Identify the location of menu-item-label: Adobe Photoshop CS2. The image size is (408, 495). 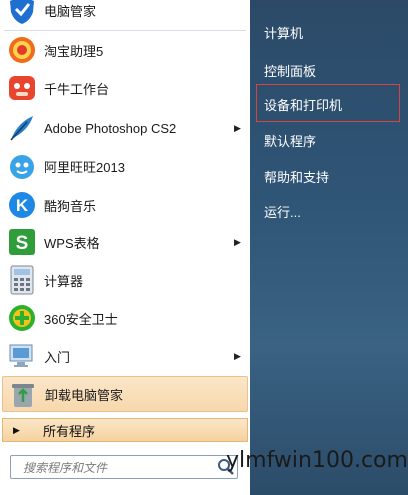
(110, 128).